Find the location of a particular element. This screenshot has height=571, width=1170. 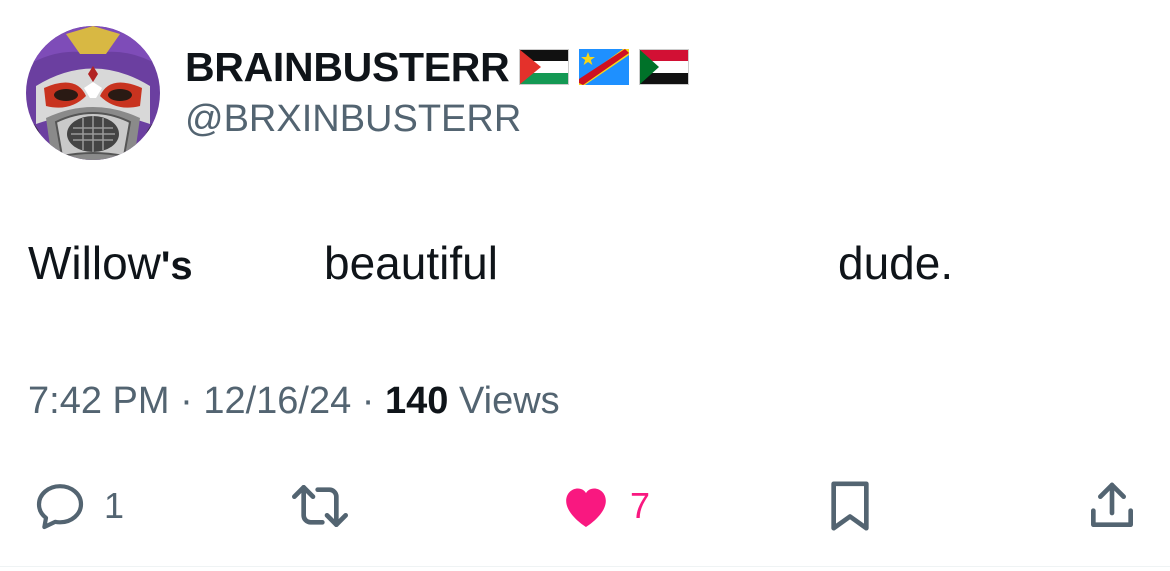

bookmark-button is located at coordinates (850, 506).